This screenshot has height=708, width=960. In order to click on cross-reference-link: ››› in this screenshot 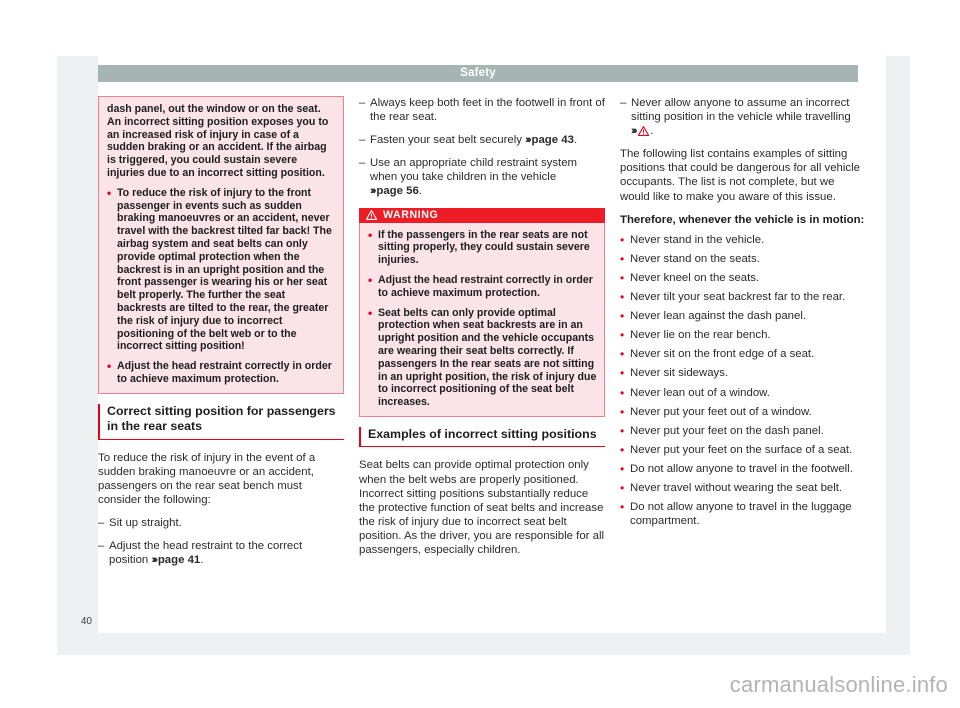, I will do `click(640, 131)`.